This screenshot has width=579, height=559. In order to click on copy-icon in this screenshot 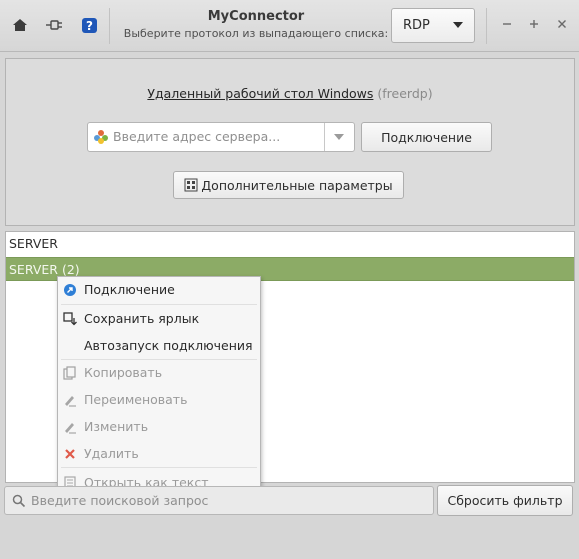, I will do `click(70, 373)`.